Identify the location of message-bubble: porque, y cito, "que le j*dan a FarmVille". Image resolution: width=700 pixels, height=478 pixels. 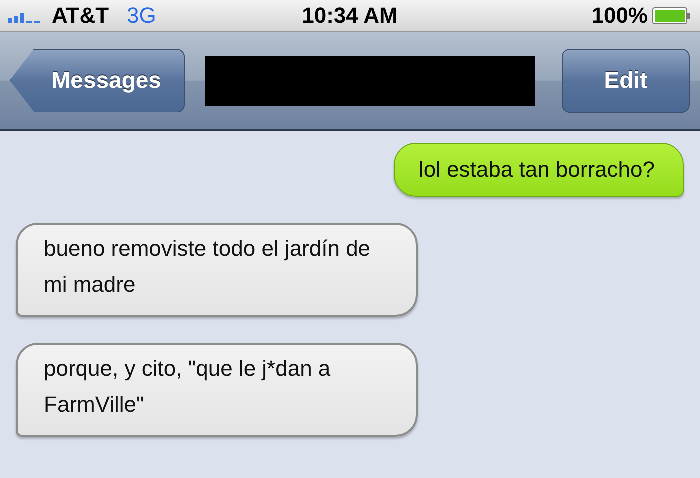
(217, 390).